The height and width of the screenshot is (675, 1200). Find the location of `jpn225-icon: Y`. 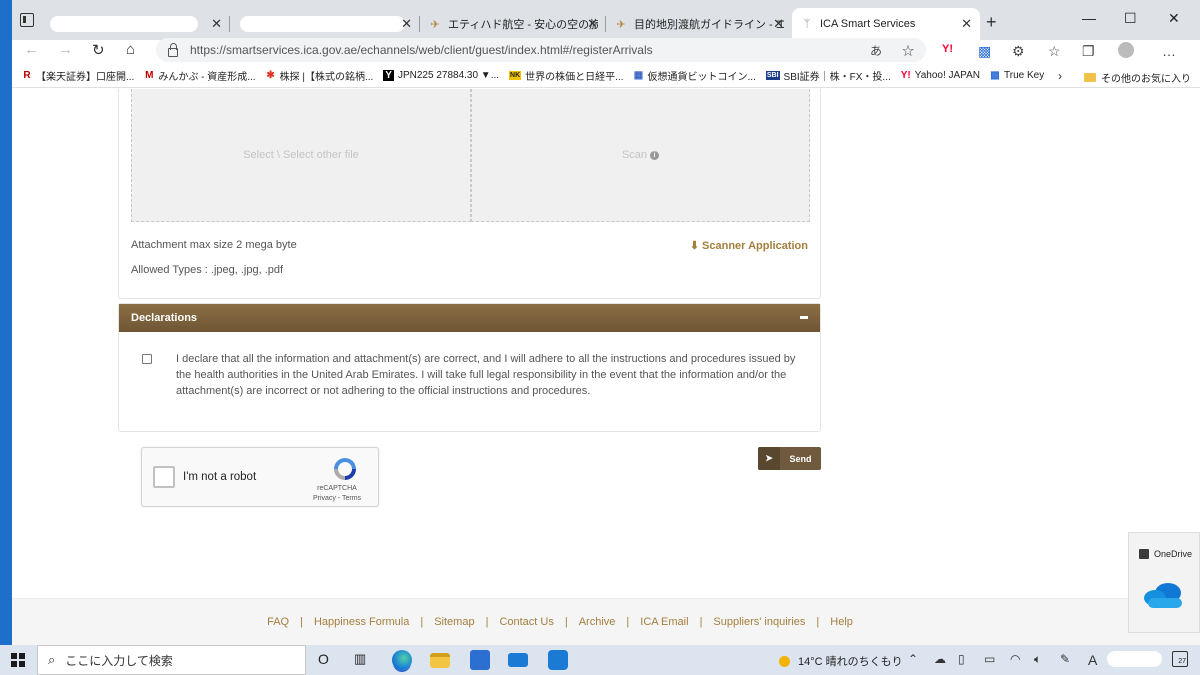

jpn225-icon: Y is located at coordinates (388, 75).